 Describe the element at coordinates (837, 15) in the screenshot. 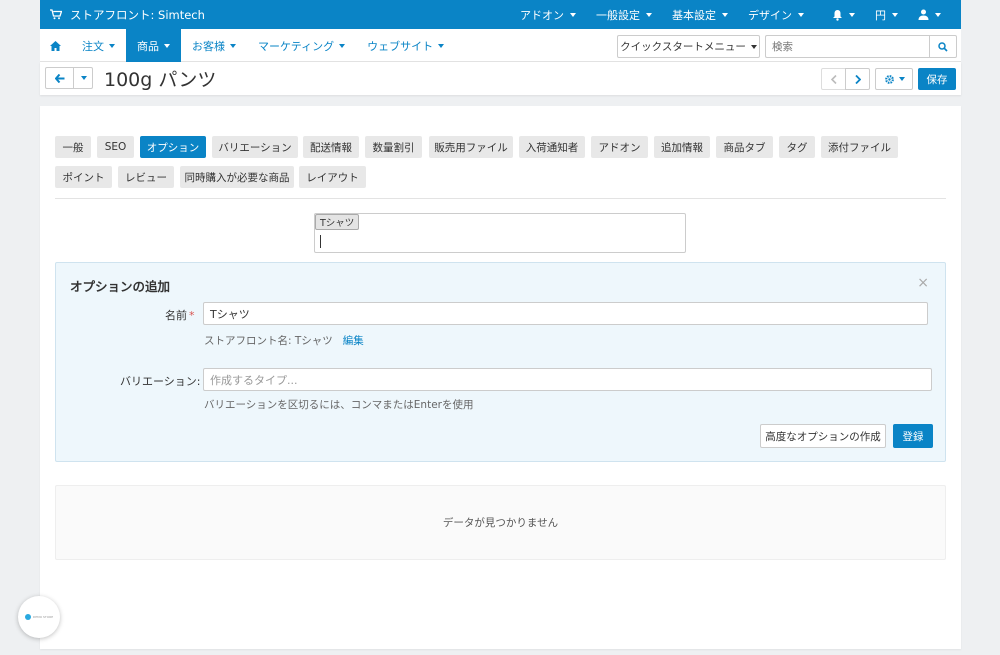

I see `bell-icon` at that location.